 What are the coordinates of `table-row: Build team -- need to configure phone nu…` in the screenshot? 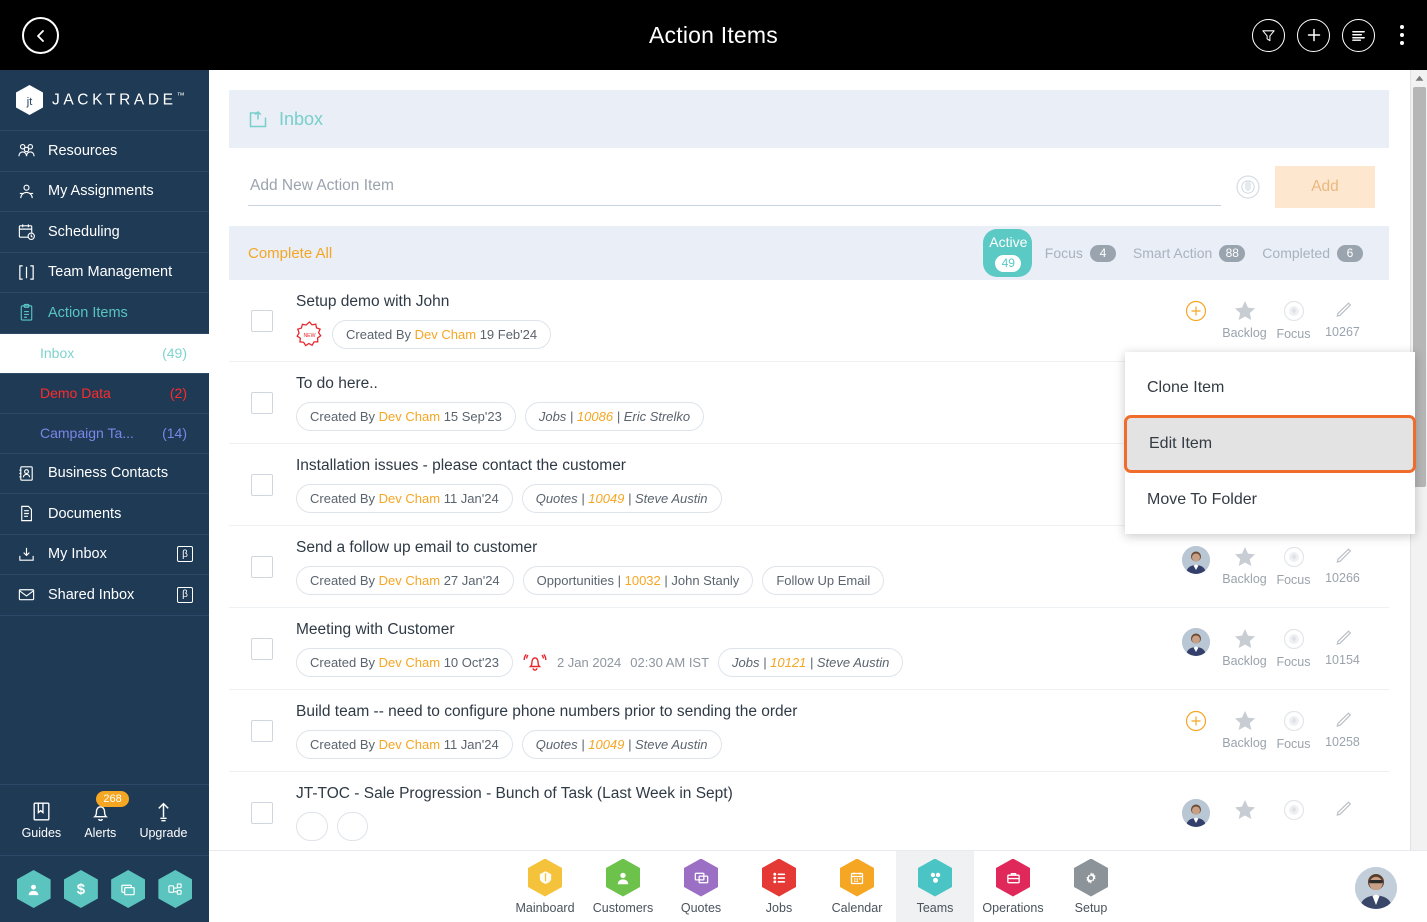 It's located at (809, 731).